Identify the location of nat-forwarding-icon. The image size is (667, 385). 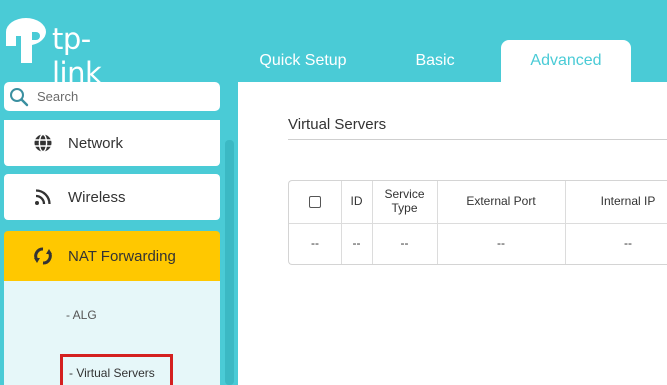
(43, 256).